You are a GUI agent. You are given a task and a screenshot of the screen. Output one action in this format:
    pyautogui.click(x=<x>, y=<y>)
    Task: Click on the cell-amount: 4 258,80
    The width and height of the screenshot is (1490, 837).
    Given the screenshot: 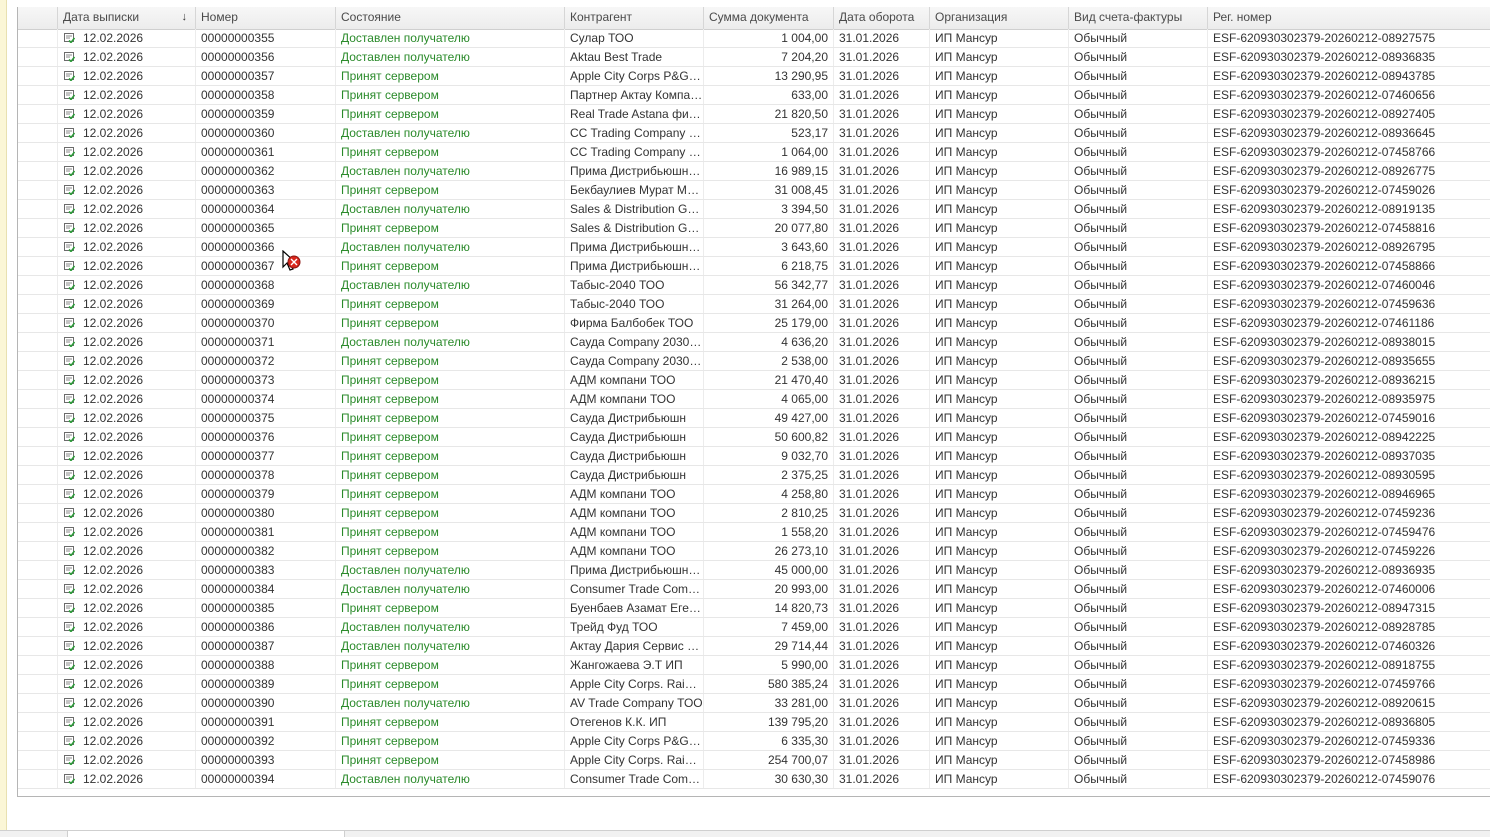 What is the action you would take?
    pyautogui.click(x=769, y=494)
    